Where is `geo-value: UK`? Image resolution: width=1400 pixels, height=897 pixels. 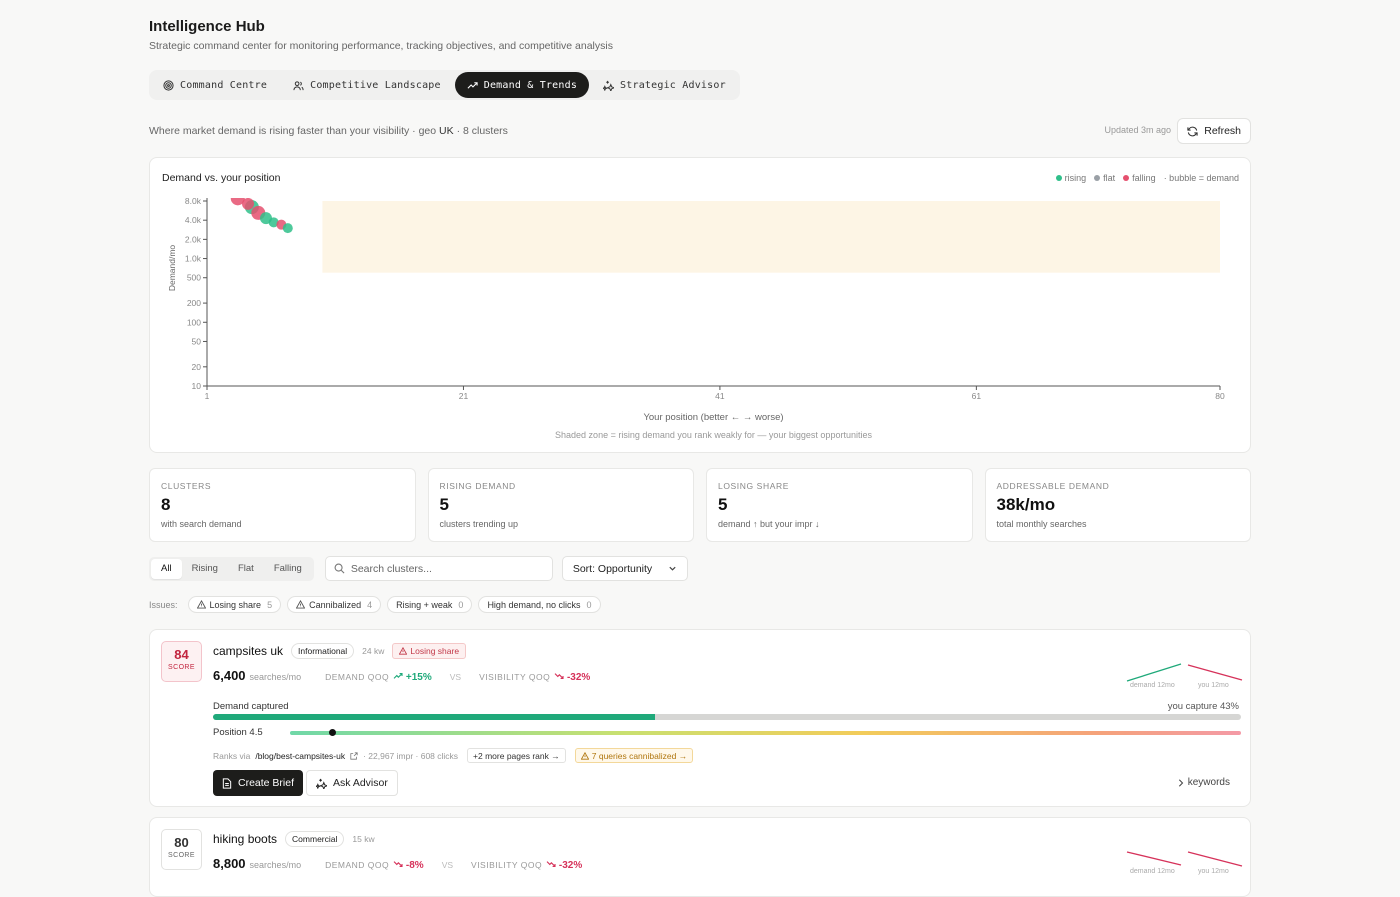 geo-value: UK is located at coordinates (446, 131).